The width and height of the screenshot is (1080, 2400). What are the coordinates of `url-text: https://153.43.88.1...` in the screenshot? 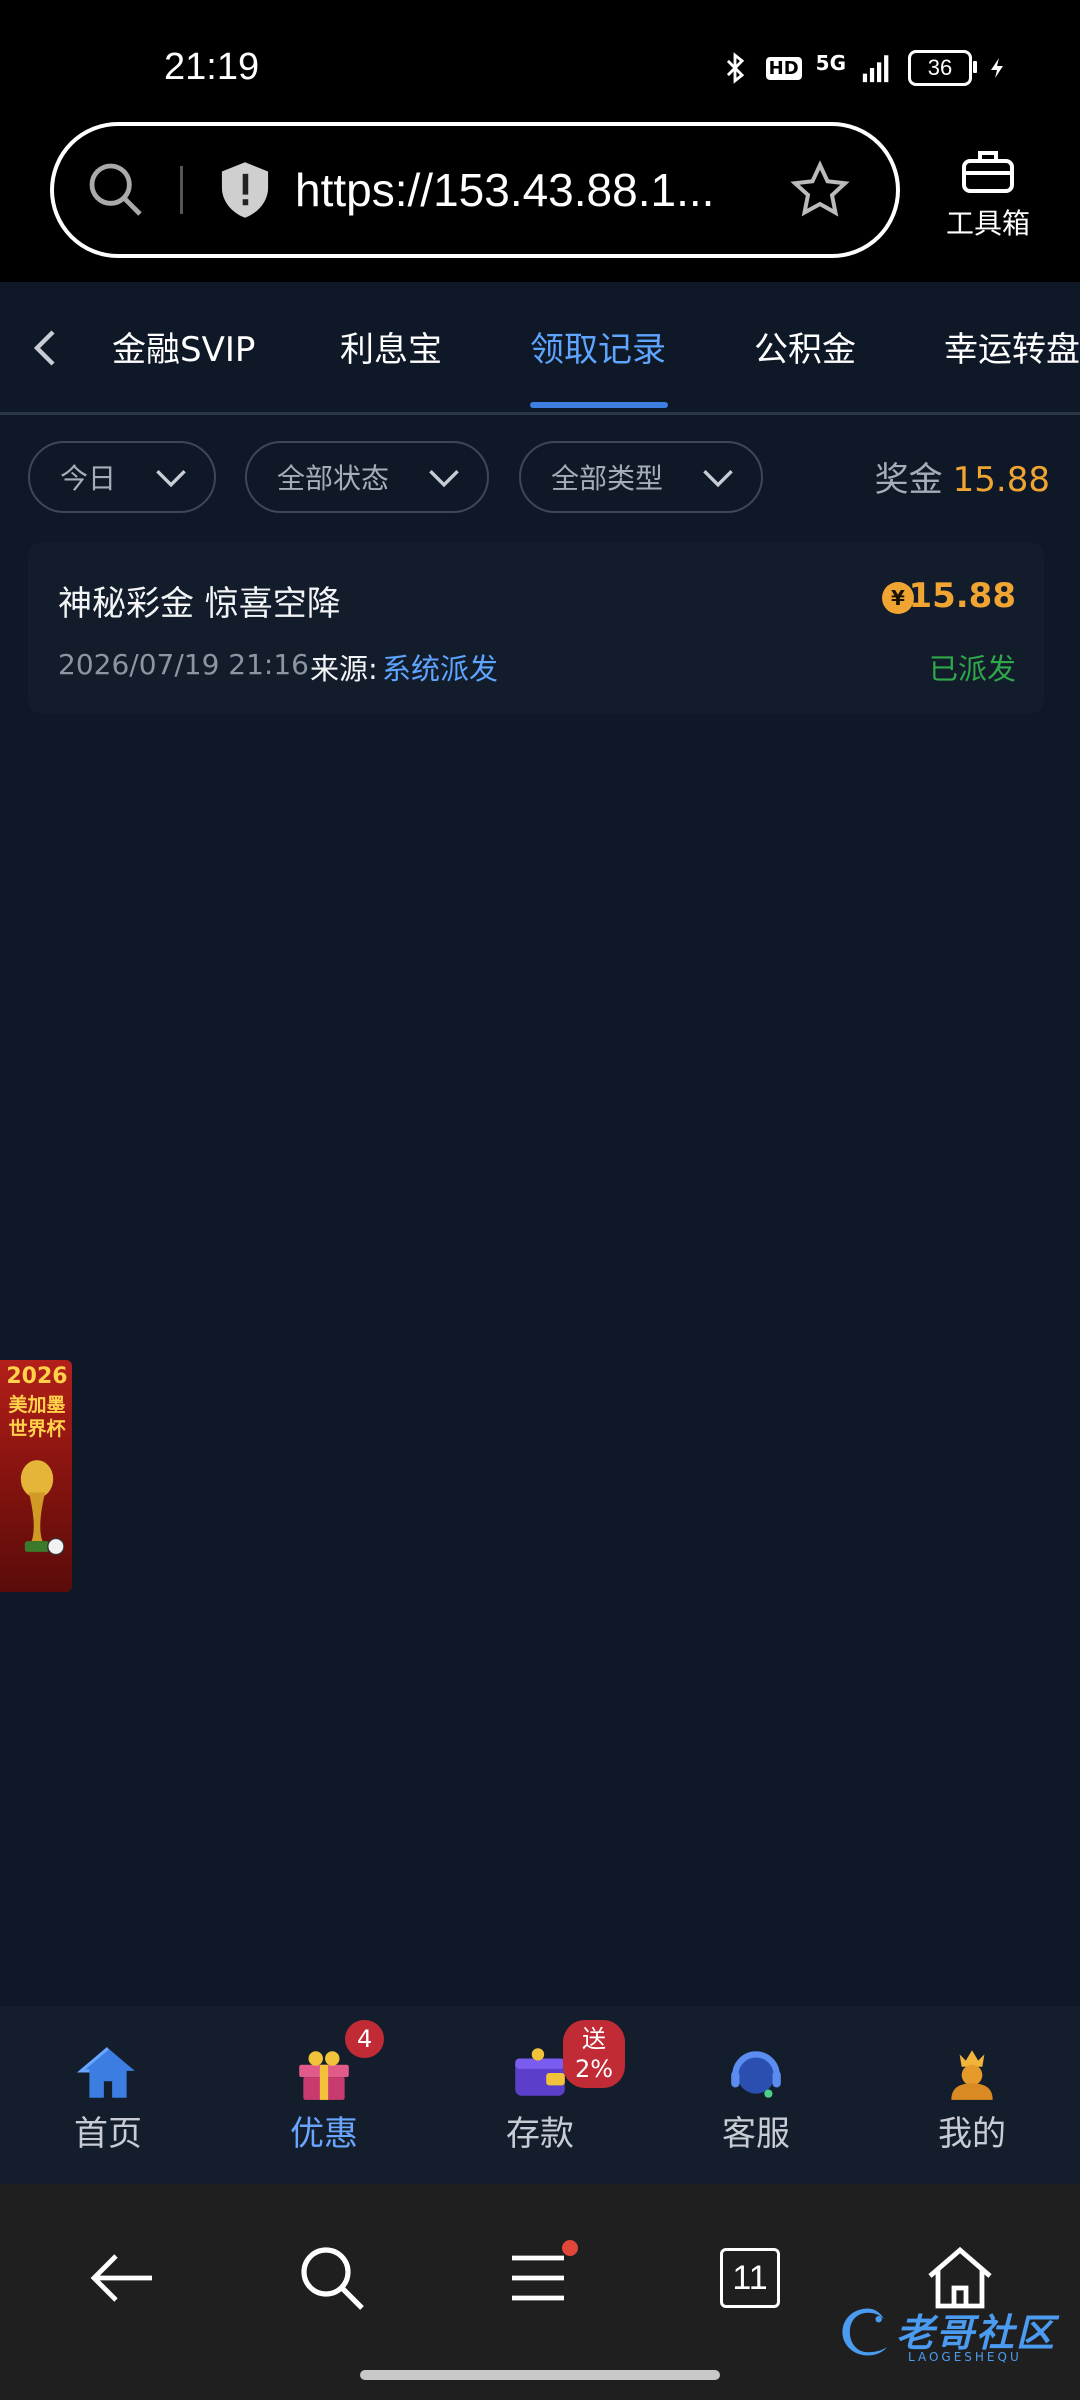 It's located at (520, 190).